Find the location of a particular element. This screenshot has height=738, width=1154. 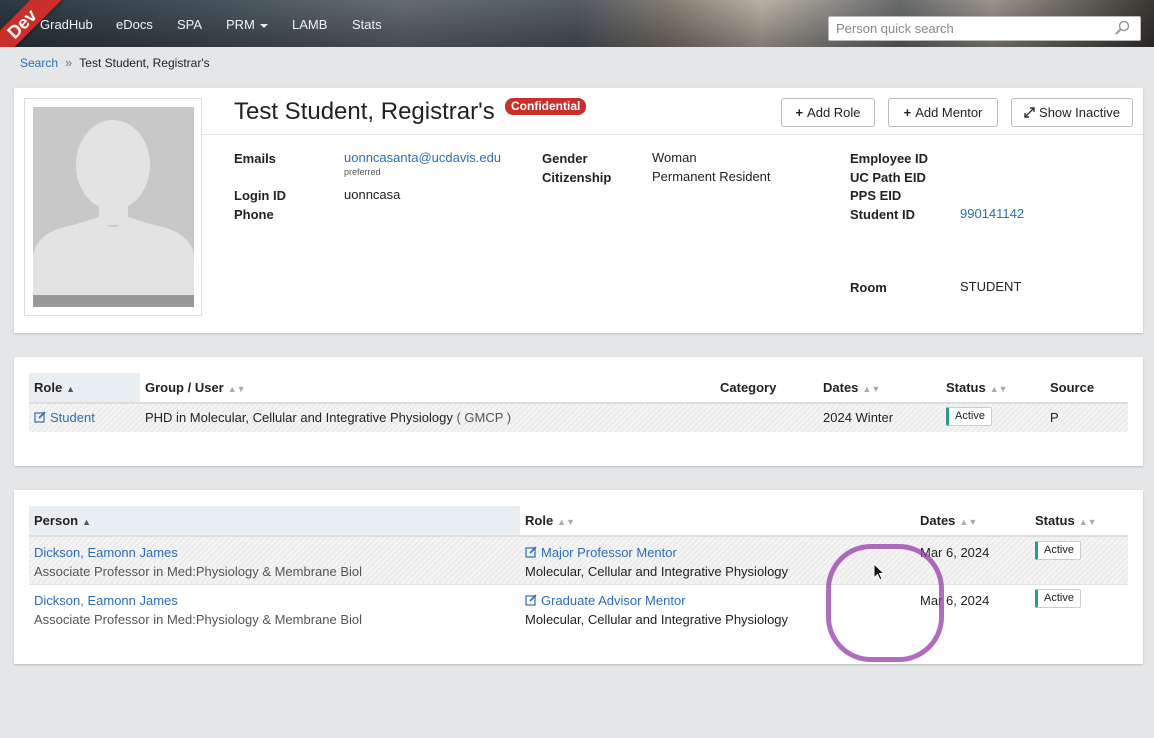

add-role-button: + Add Role is located at coordinates (828, 112).